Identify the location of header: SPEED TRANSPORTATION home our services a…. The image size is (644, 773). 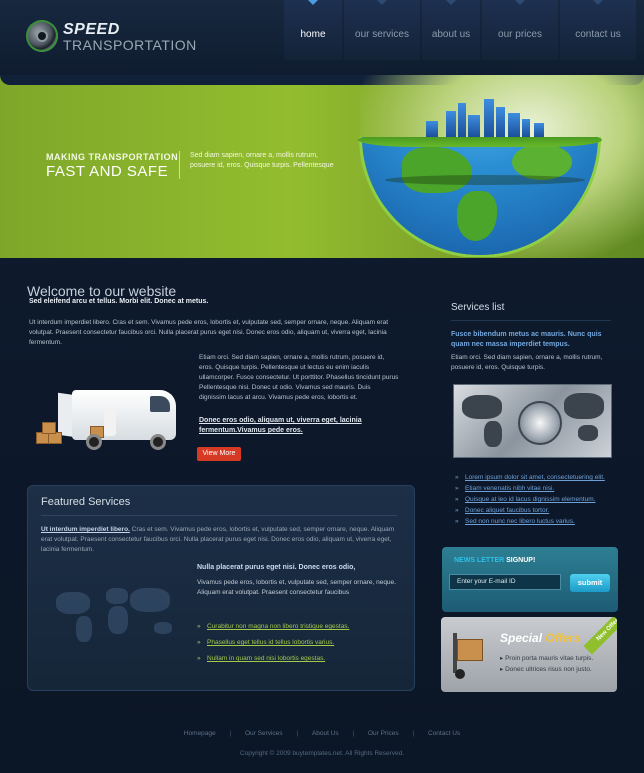
(322, 37).